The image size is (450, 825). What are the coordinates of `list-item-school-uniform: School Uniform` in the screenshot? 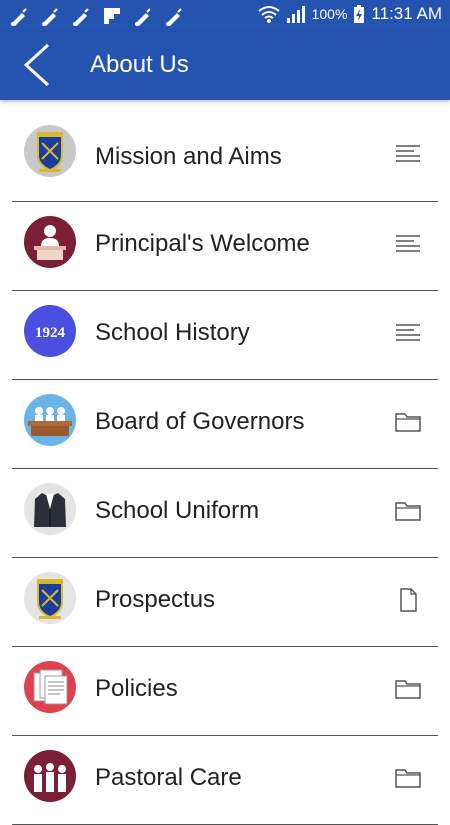 It's located at (225, 513).